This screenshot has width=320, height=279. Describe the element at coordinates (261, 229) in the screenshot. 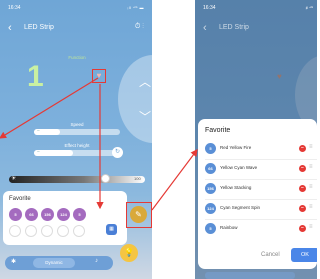

I see `list-item: 5 Rainbow − ≡` at that location.